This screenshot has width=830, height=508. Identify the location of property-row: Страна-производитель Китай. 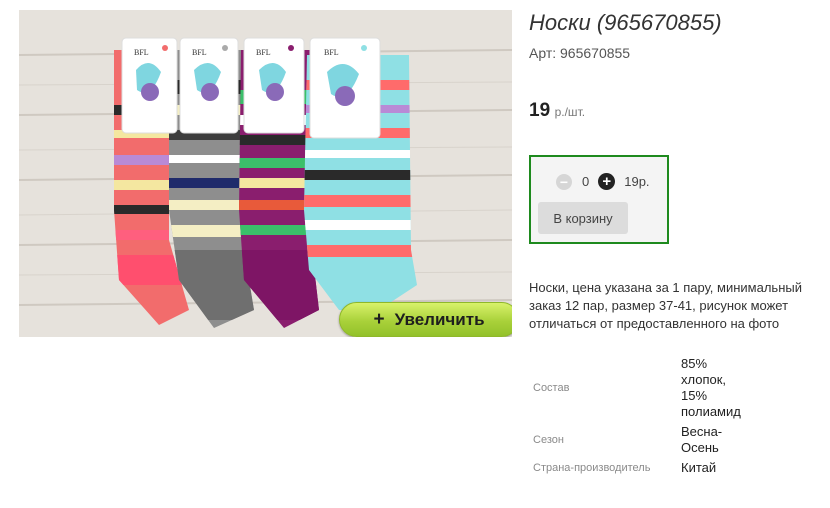
(640, 468).